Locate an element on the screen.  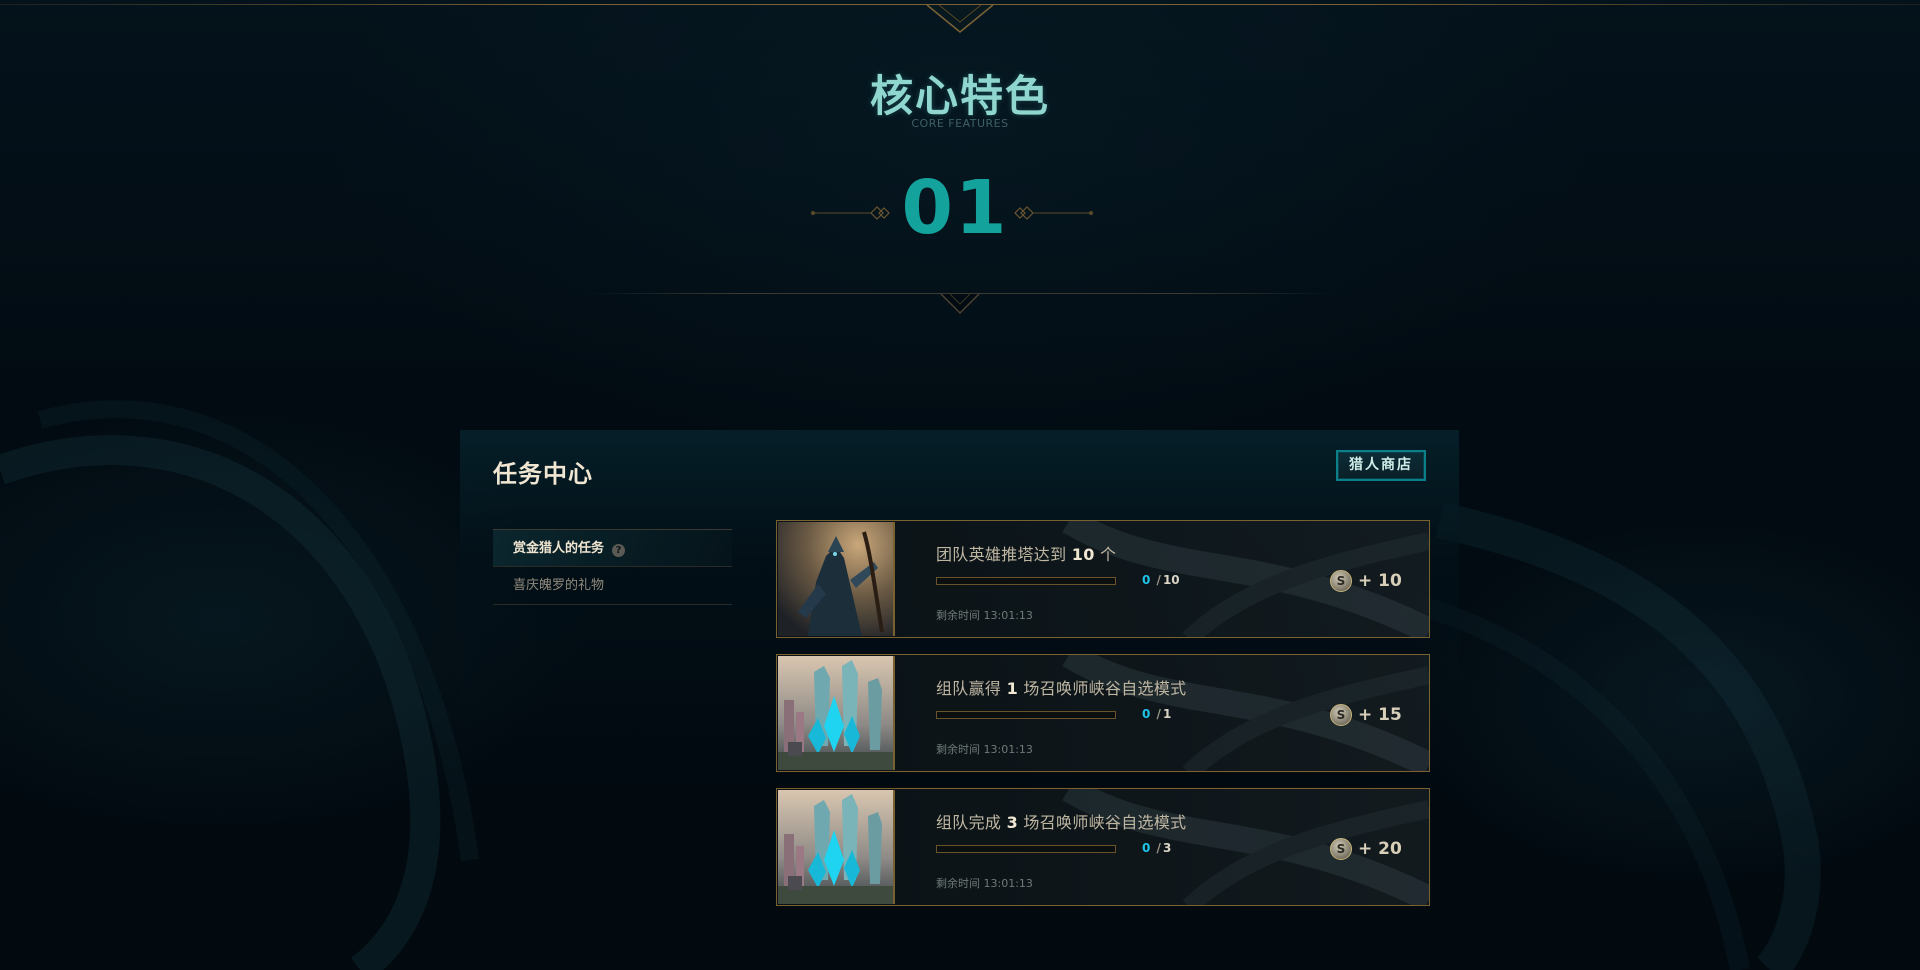
task-title: 组队赢得 1 场召唤师峡谷自选模式 is located at coordinates (1061, 688).